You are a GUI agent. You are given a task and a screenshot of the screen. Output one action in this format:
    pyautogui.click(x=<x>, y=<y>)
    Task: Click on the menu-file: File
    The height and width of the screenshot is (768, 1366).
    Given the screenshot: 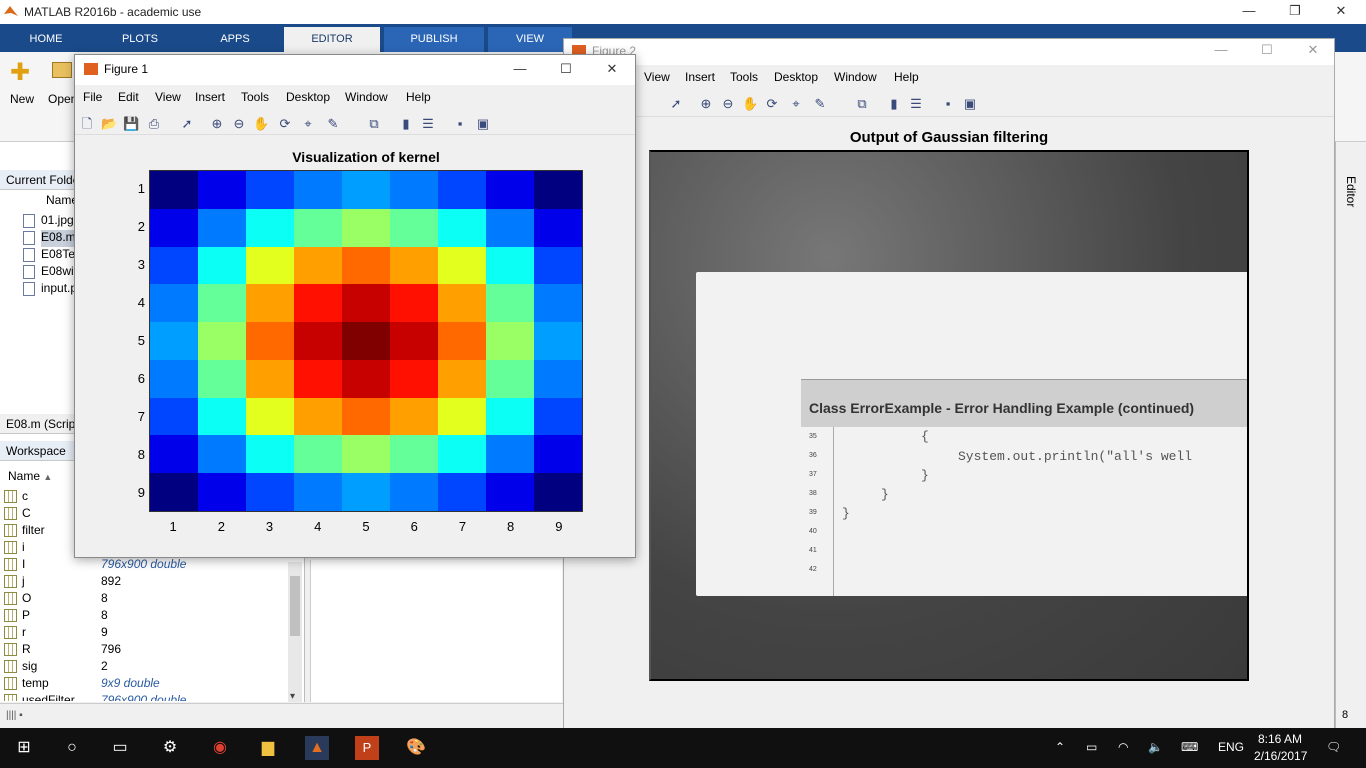 What is the action you would take?
    pyautogui.click(x=92, y=97)
    